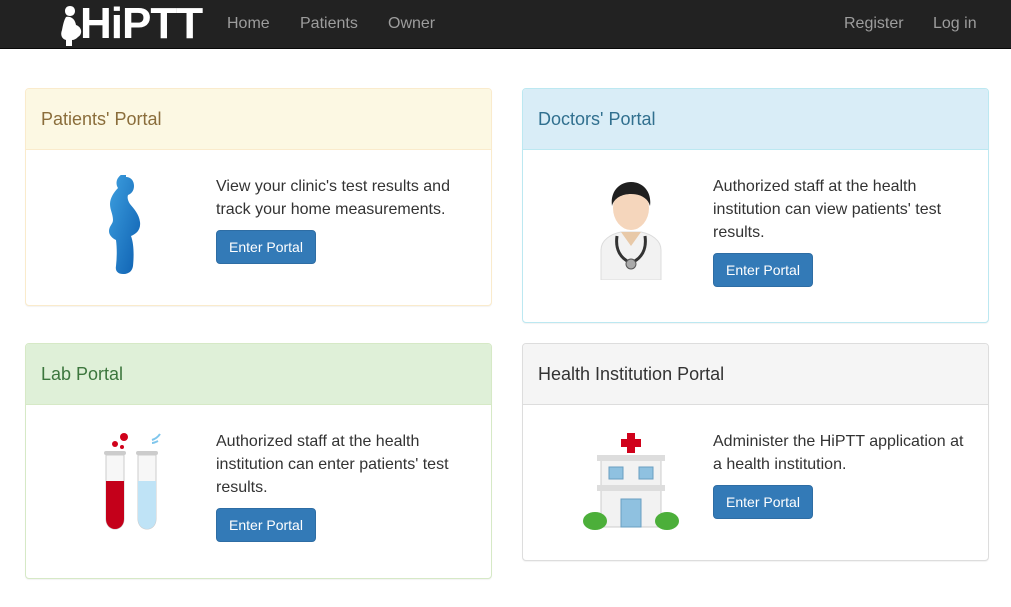 The height and width of the screenshot is (607, 1011). I want to click on brand-logo: HiPTT, so click(129, 24).